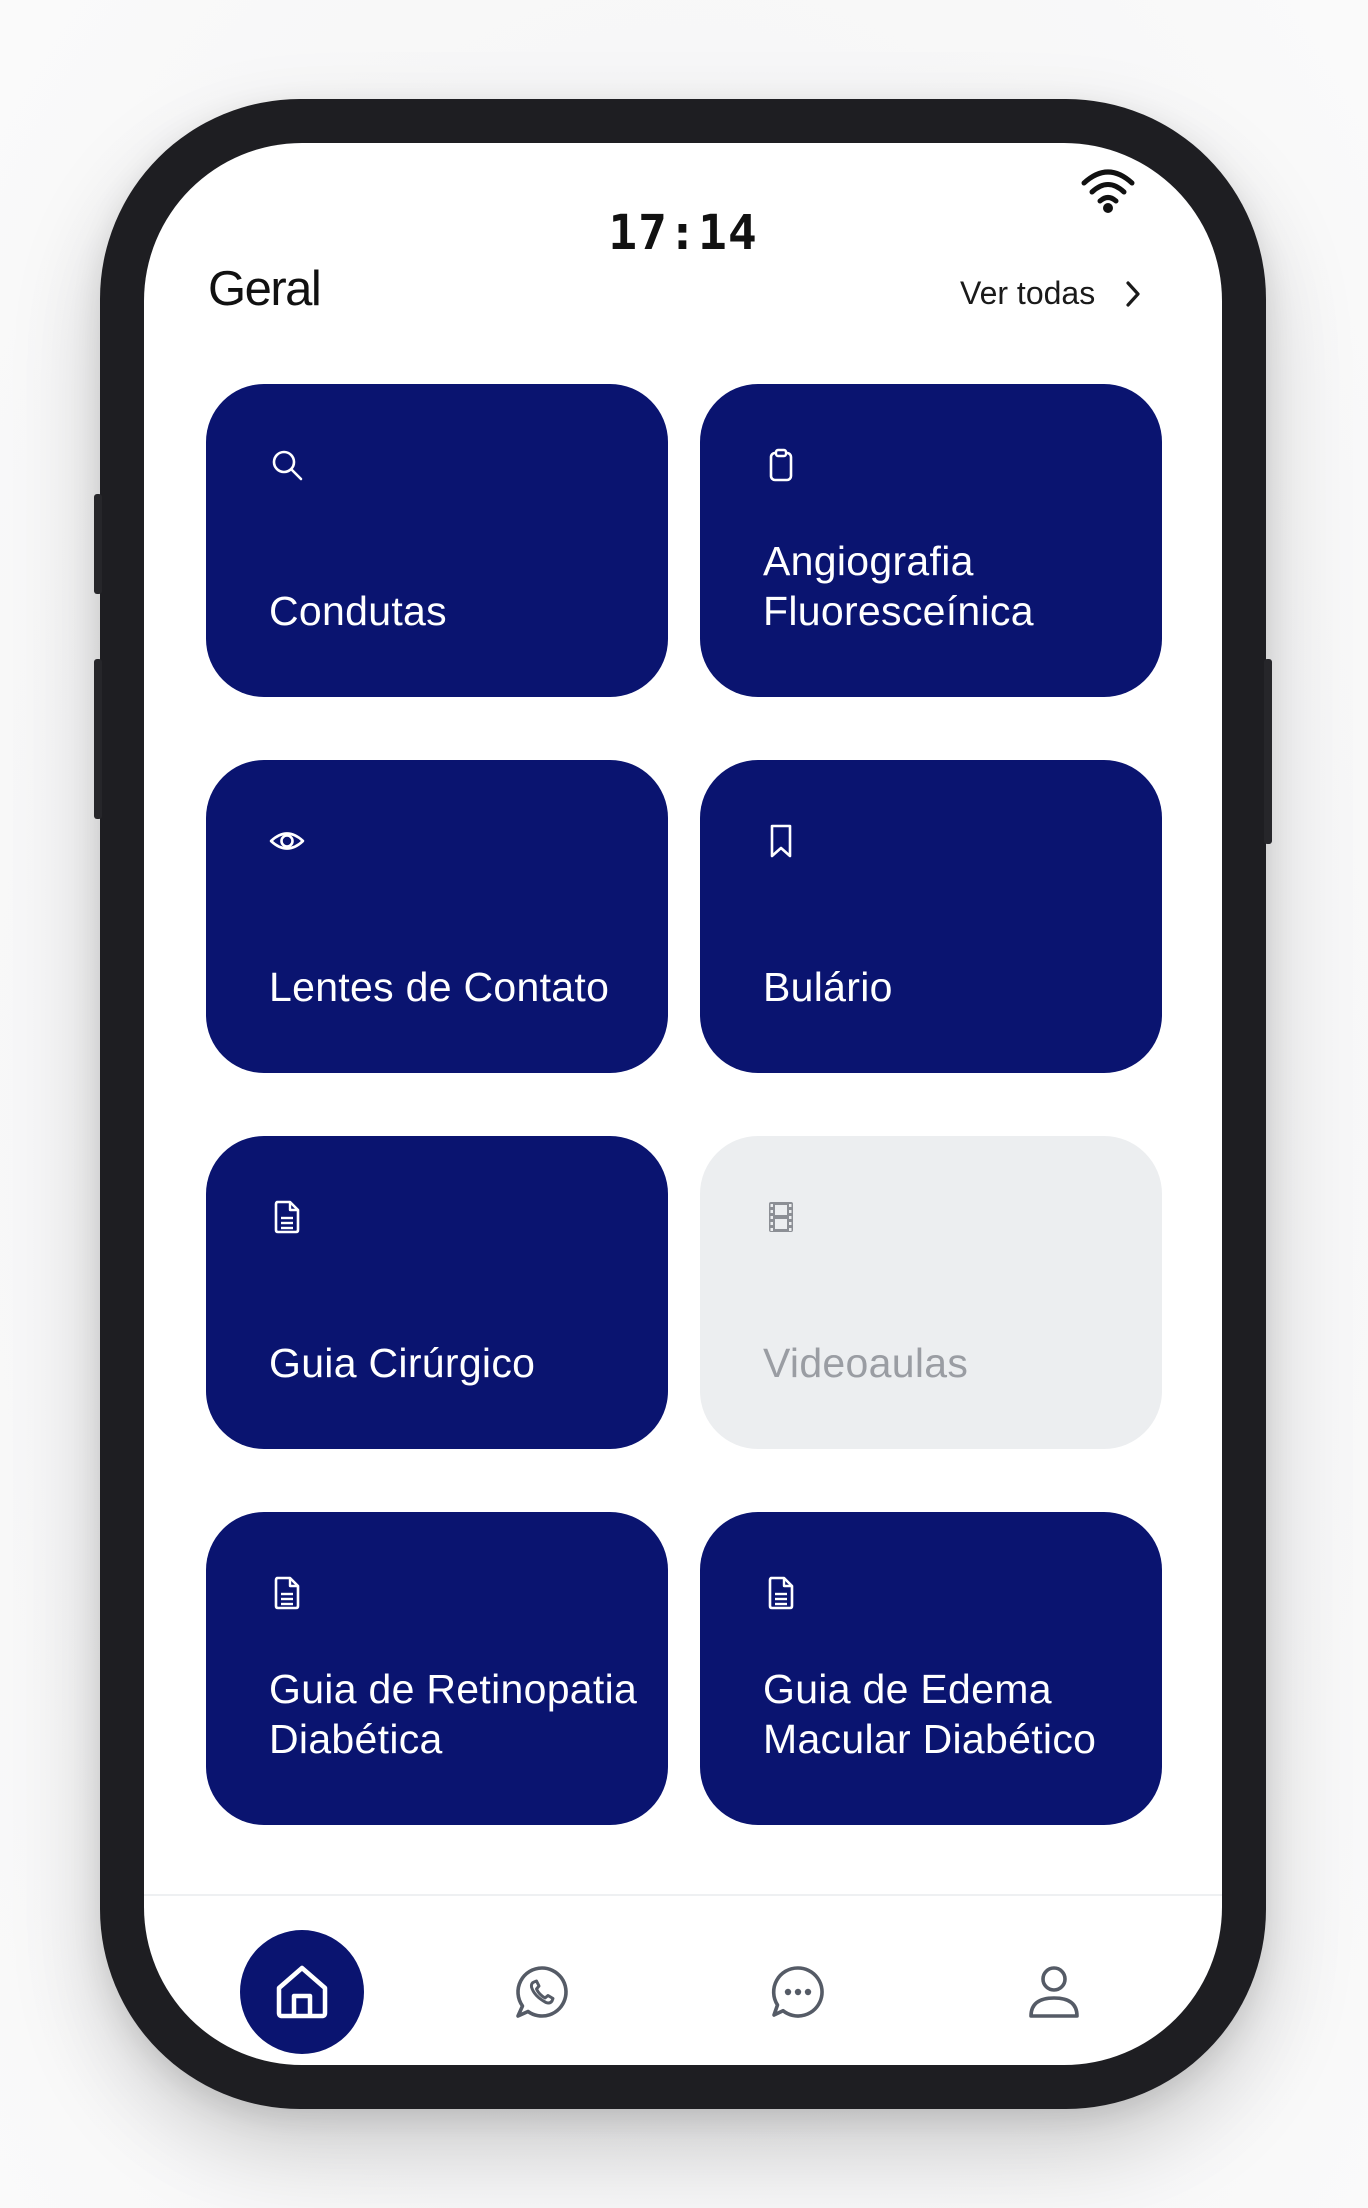 The height and width of the screenshot is (2208, 1368). Describe the element at coordinates (828, 987) in the screenshot. I see `card-label: Bulário` at that location.